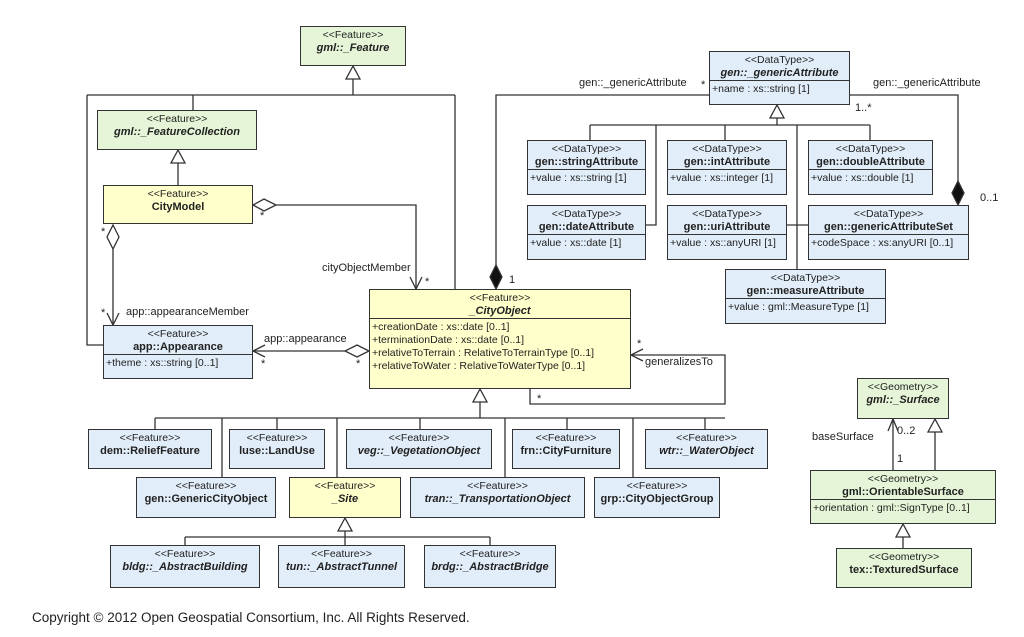  What do you see at coordinates (882, 243) in the screenshot?
I see `attribute: +codeSpace : xs:anyURI [0..1]` at bounding box center [882, 243].